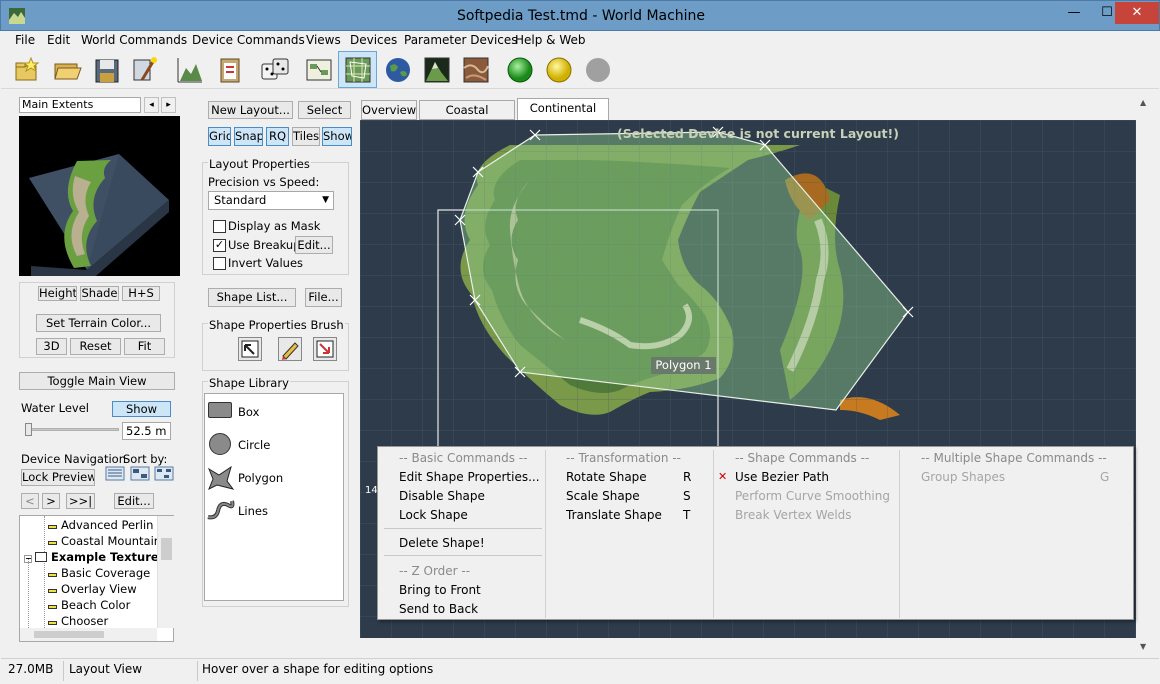 The height and width of the screenshot is (684, 1160). Describe the element at coordinates (92, 589) in the screenshot. I see `tree-item: Overlay View` at that location.